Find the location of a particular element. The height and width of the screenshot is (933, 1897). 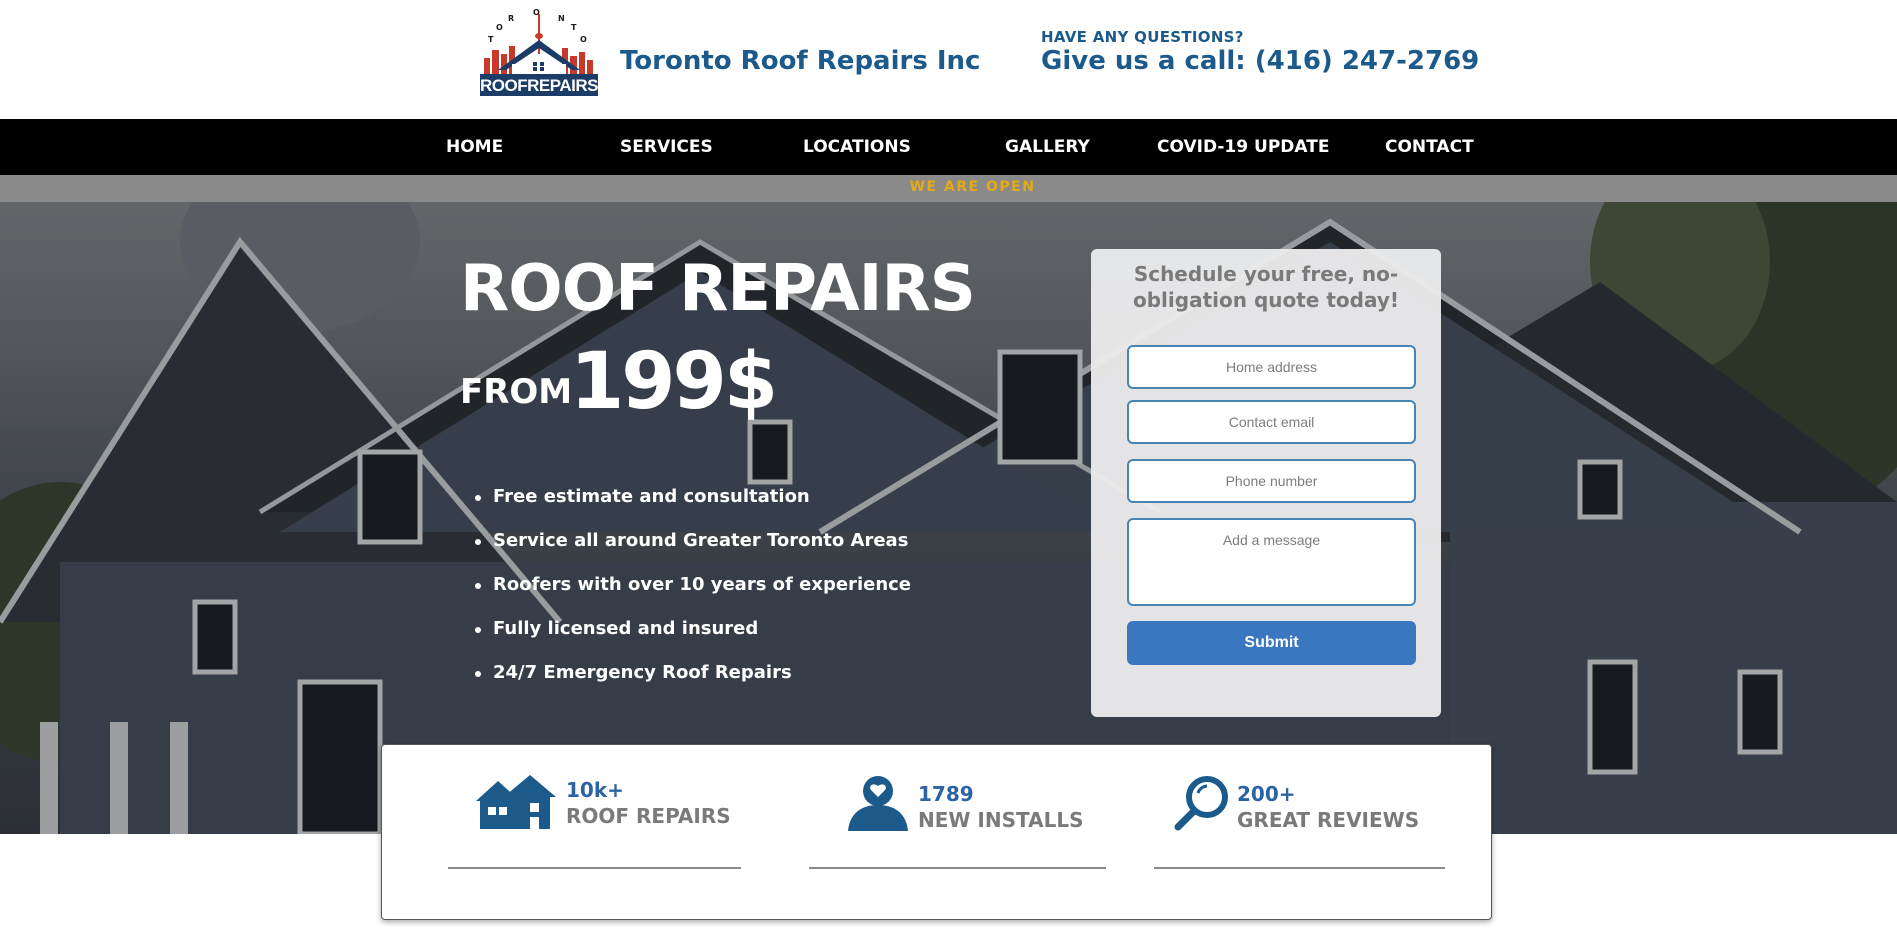

phone-call-text: Give us a call: (416) 247-2769 is located at coordinates (1260, 61).